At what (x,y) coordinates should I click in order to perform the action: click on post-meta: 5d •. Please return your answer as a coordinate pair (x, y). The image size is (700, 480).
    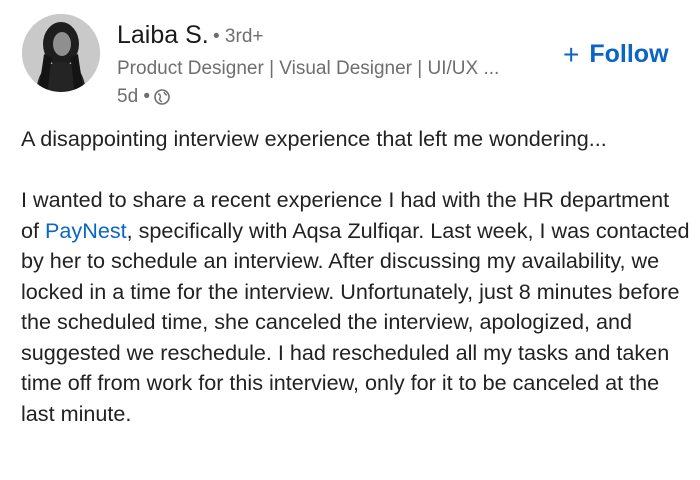
    Looking at the image, I should click on (143, 97).